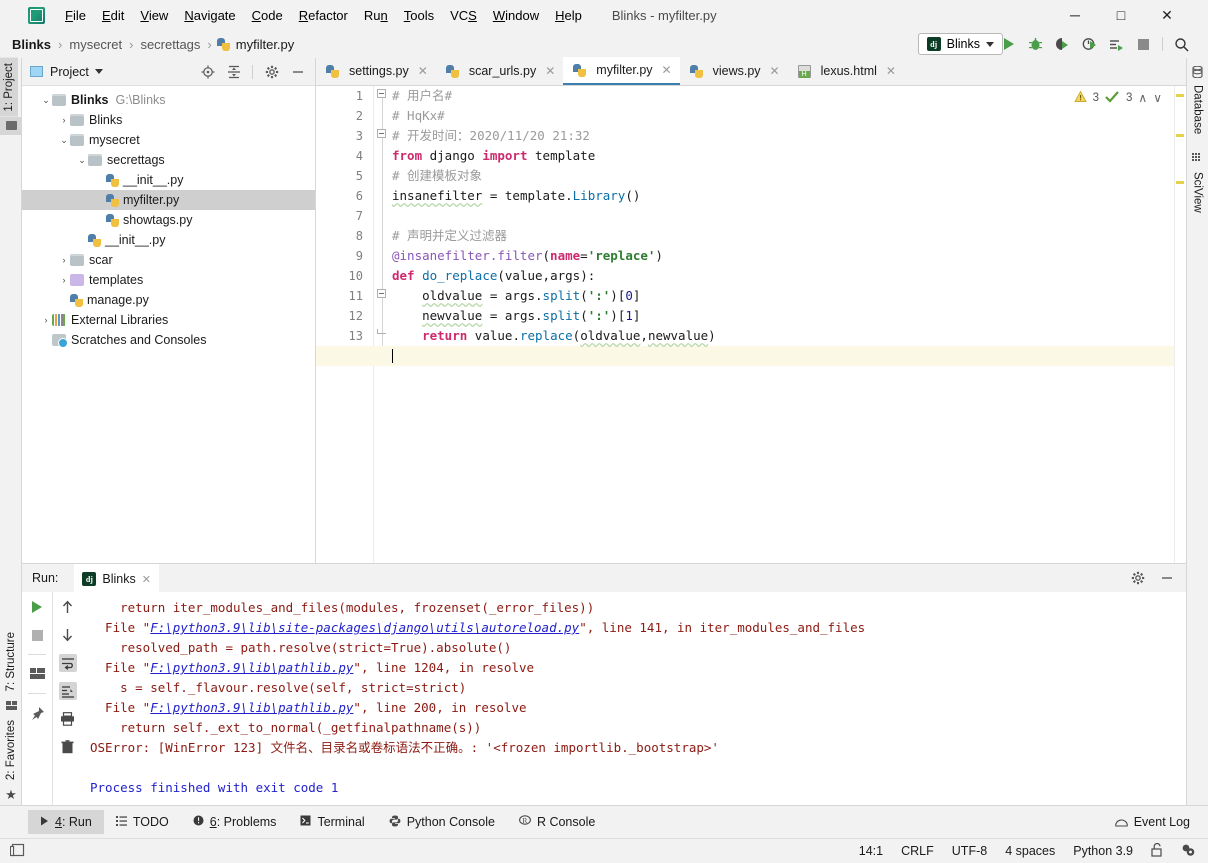 This screenshot has height=863, width=1208. I want to click on menu-help: Help, so click(568, 15).